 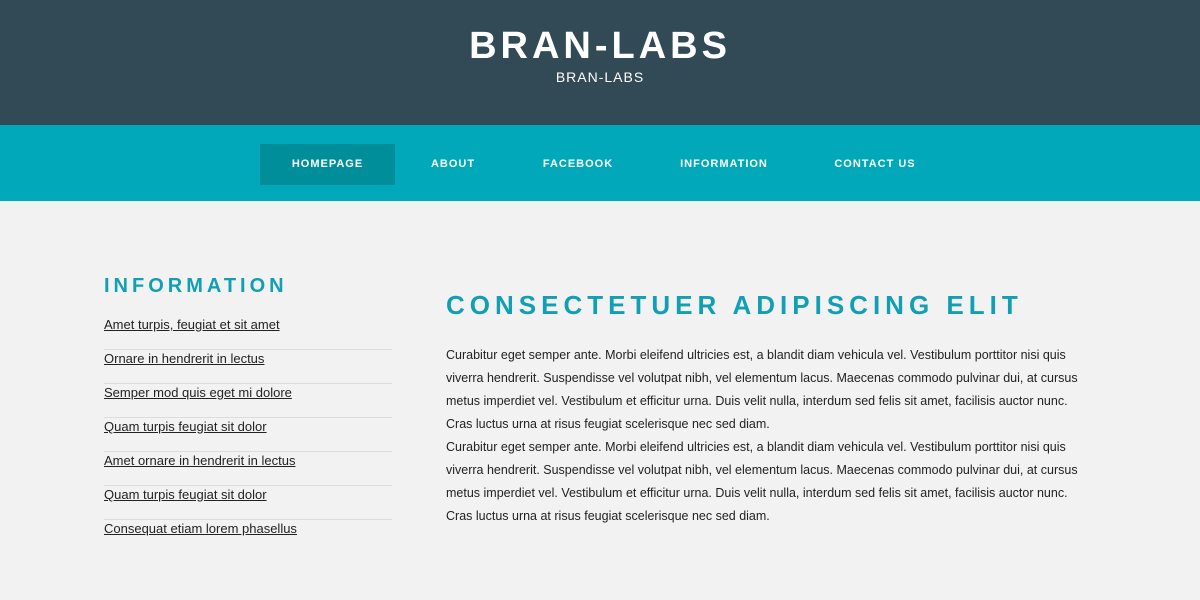 I want to click on list-item: Amet ornare in hendrerit in lectus, so click(x=248, y=469).